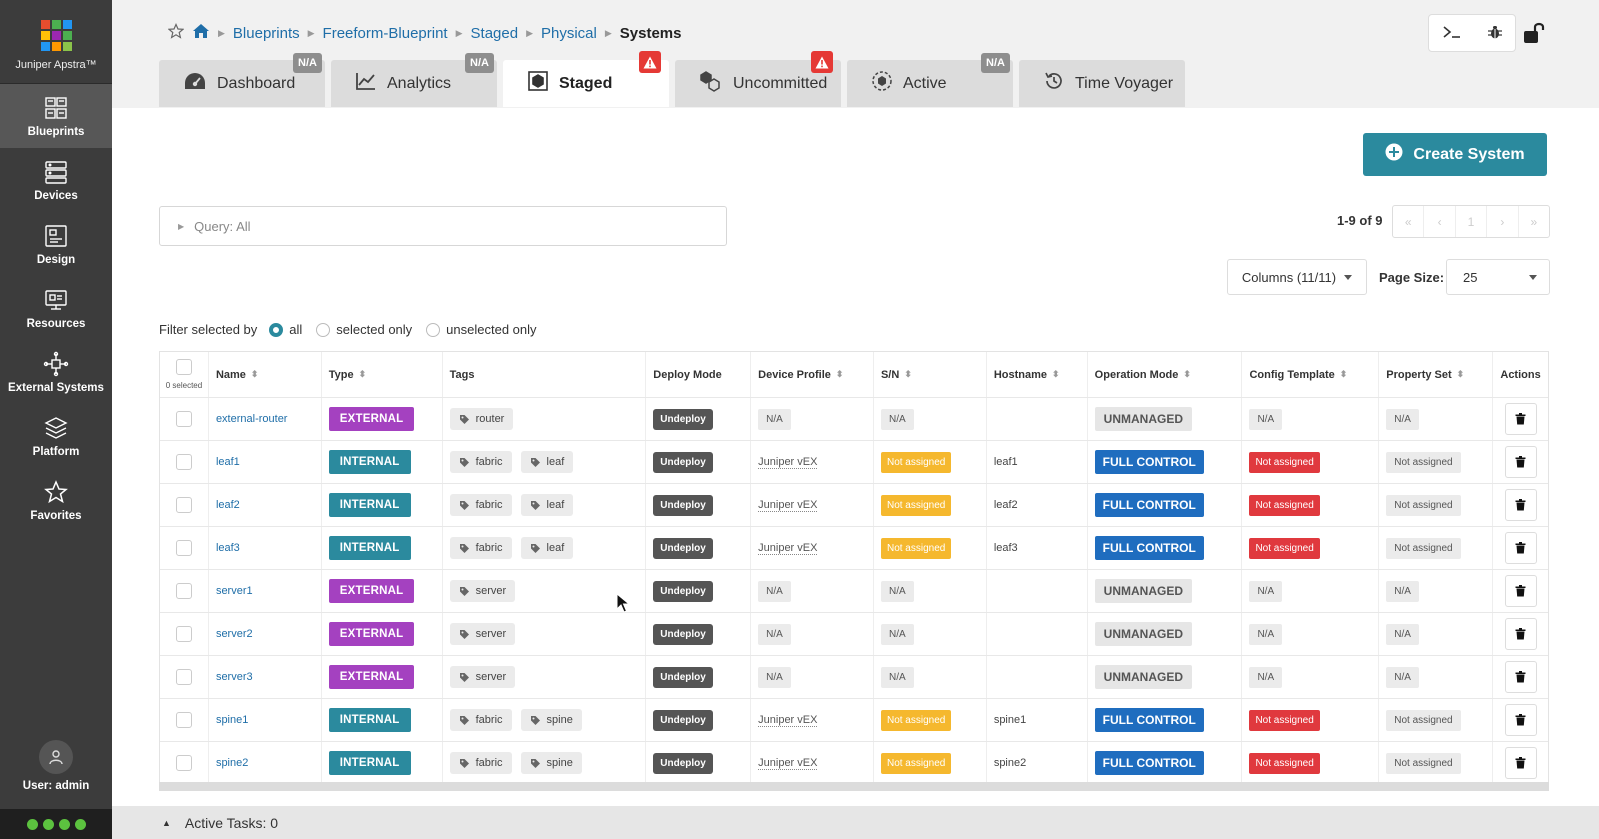 This screenshot has width=1599, height=839. Describe the element at coordinates (1503, 221) in the screenshot. I see `next-page-button: ›` at that location.